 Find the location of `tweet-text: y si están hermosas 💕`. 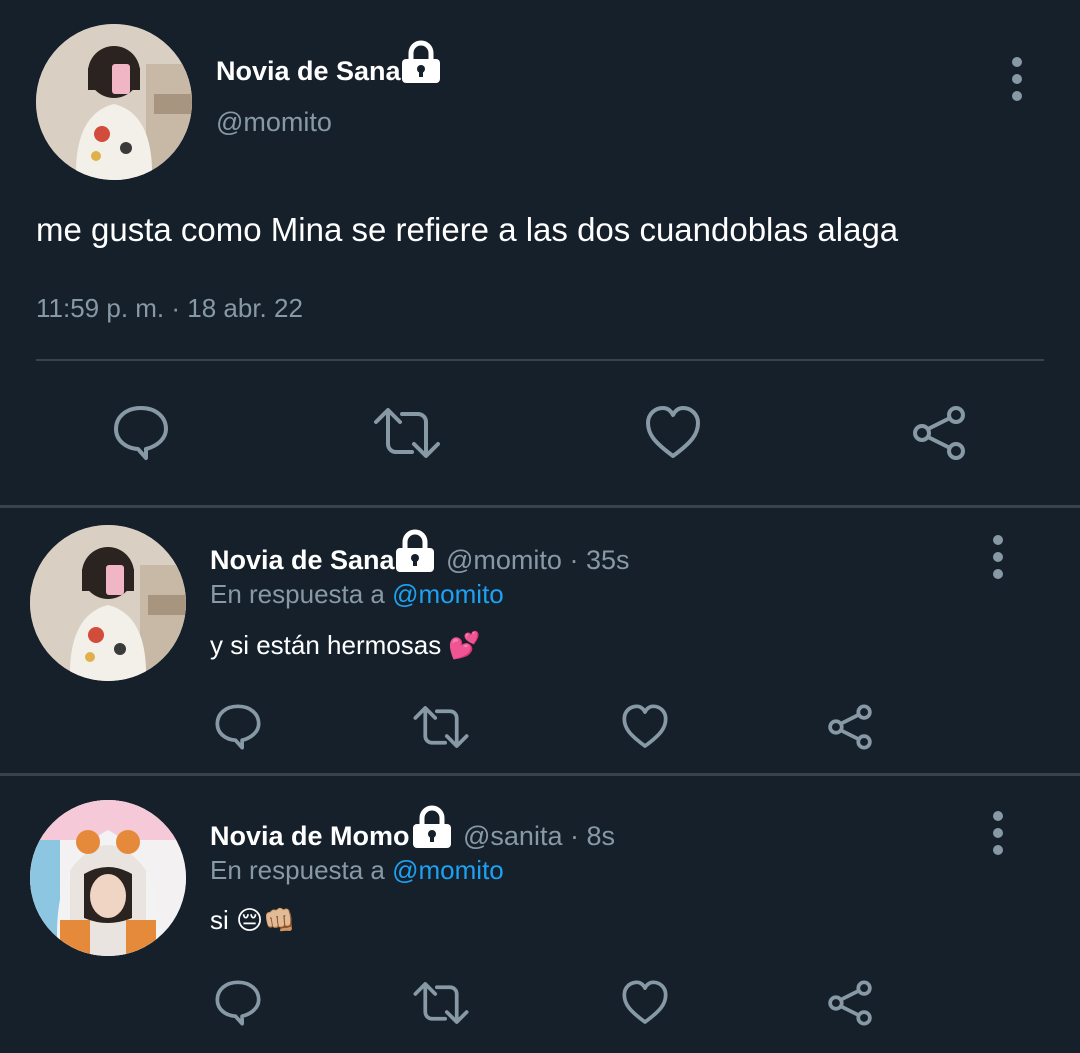

tweet-text: y si están hermosas 💕 is located at coordinates (345, 645).